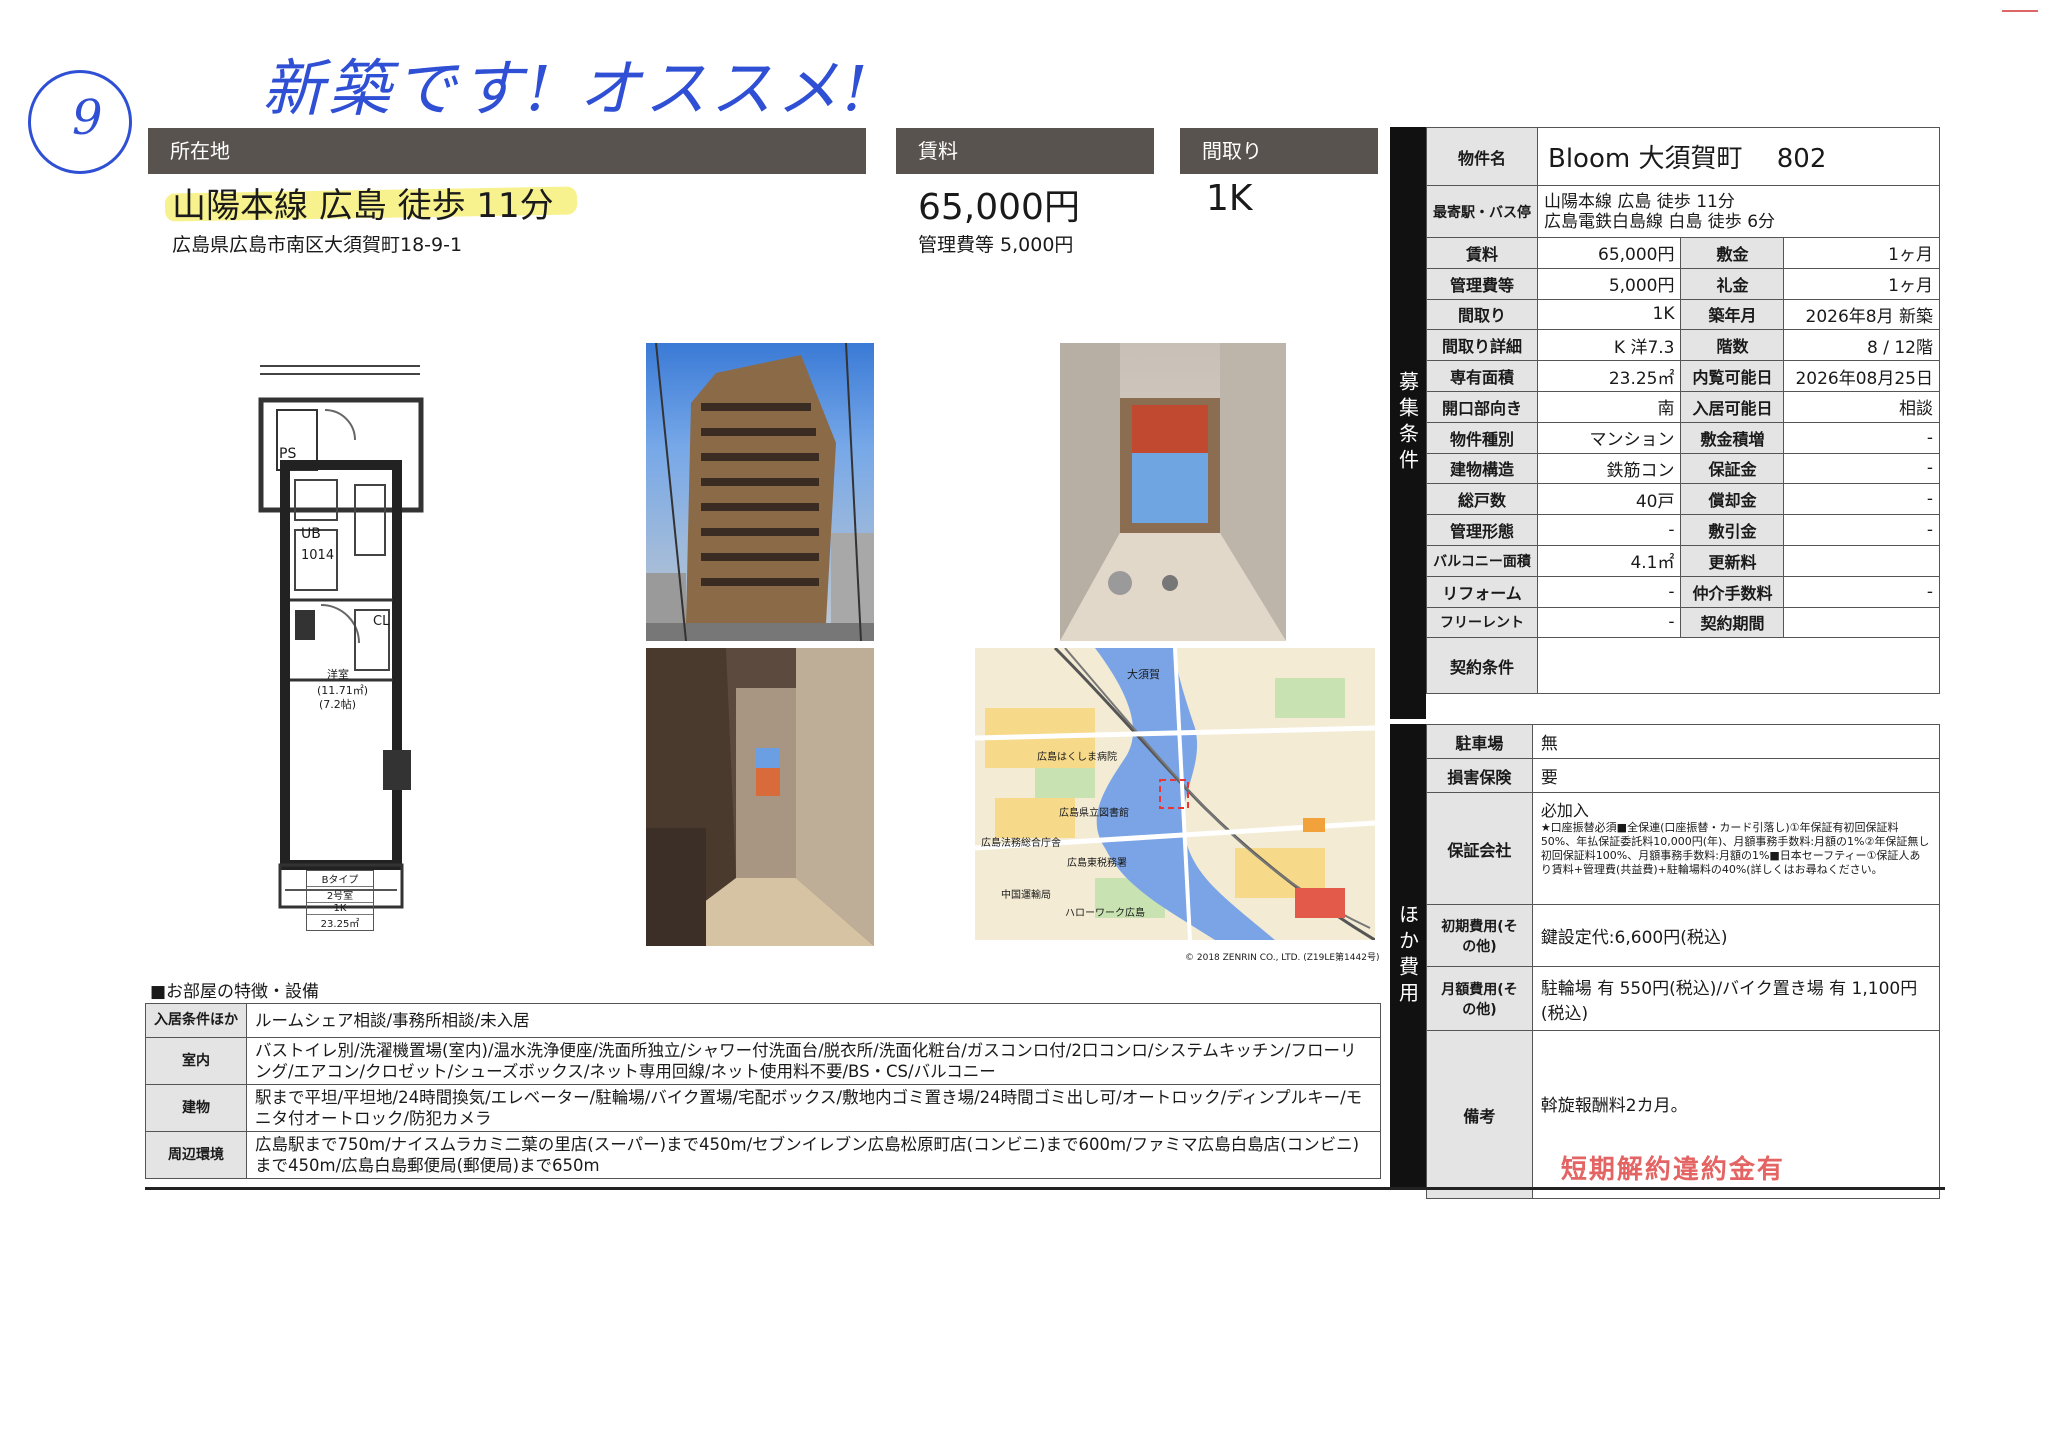  Describe the element at coordinates (196, 1061) in the screenshot. I see `feature-label: 室内` at that location.